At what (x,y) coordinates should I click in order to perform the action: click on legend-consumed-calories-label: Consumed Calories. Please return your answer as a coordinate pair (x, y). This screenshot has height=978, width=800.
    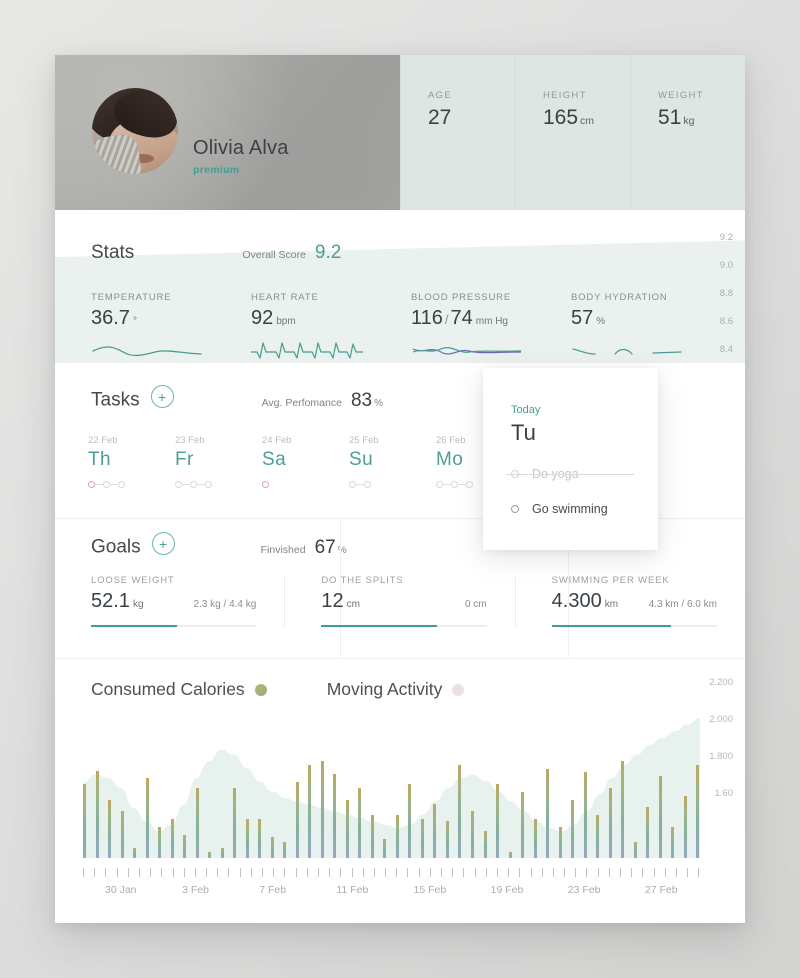
    Looking at the image, I should click on (168, 689).